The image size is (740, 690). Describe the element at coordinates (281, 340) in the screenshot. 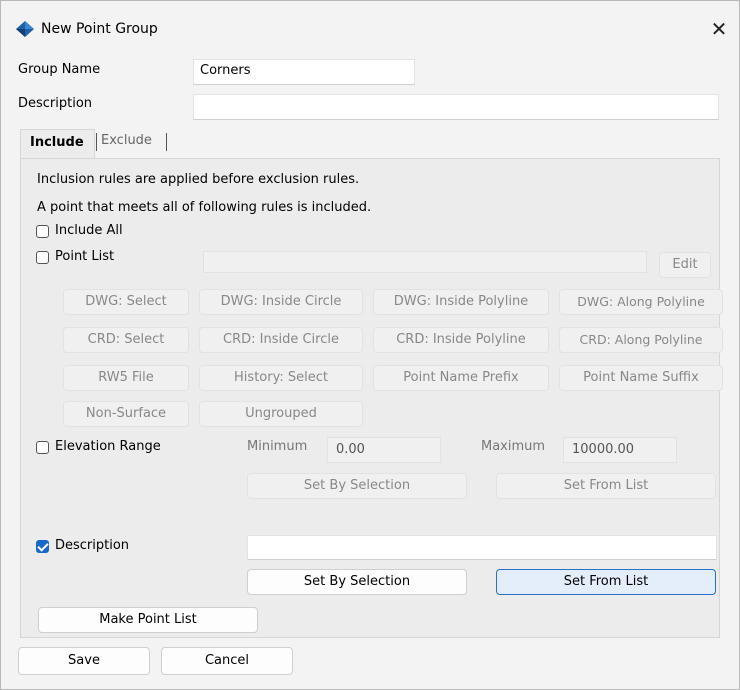

I see `crd-inside-circle-button: CRD: Inside Circle` at that location.